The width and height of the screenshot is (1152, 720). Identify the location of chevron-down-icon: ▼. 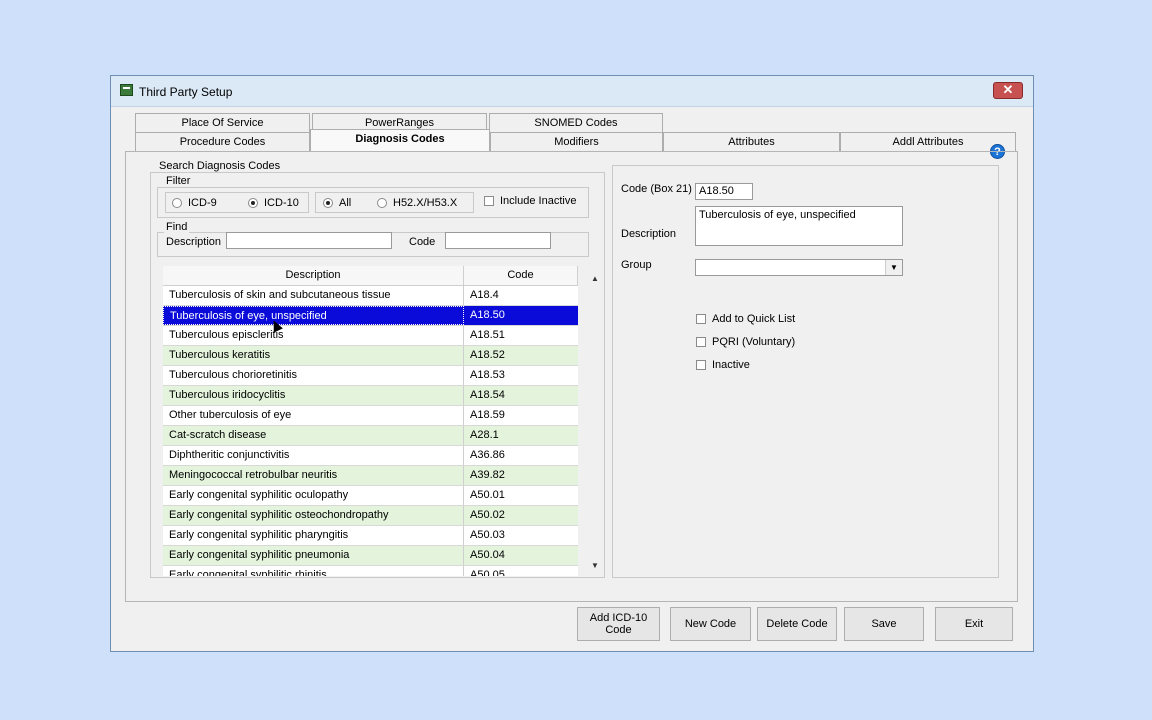
(893, 267).